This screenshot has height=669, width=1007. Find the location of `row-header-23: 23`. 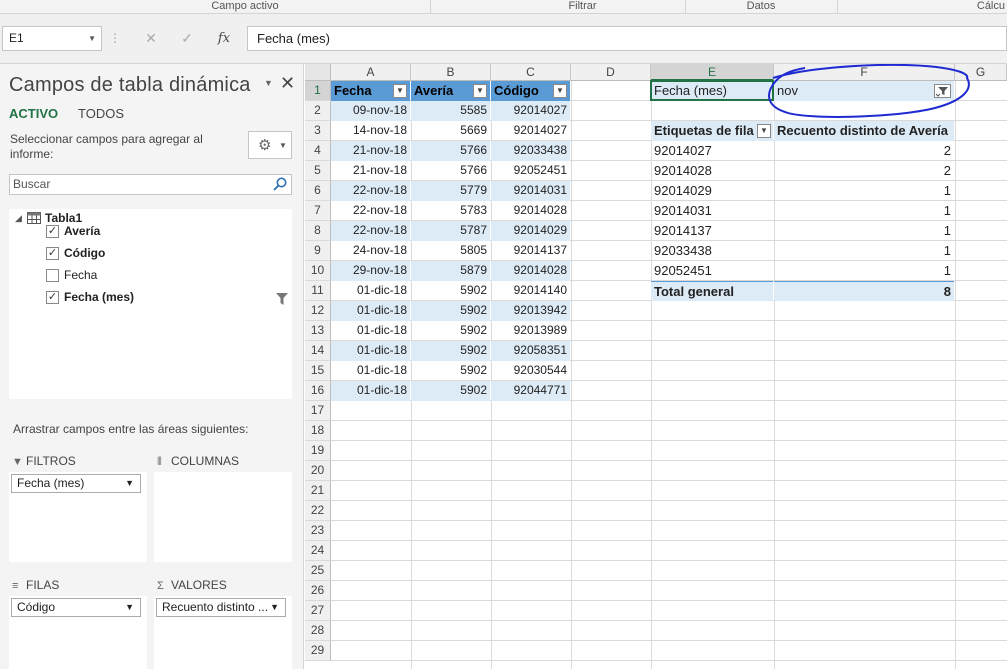

row-header-23: 23 is located at coordinates (318, 531).